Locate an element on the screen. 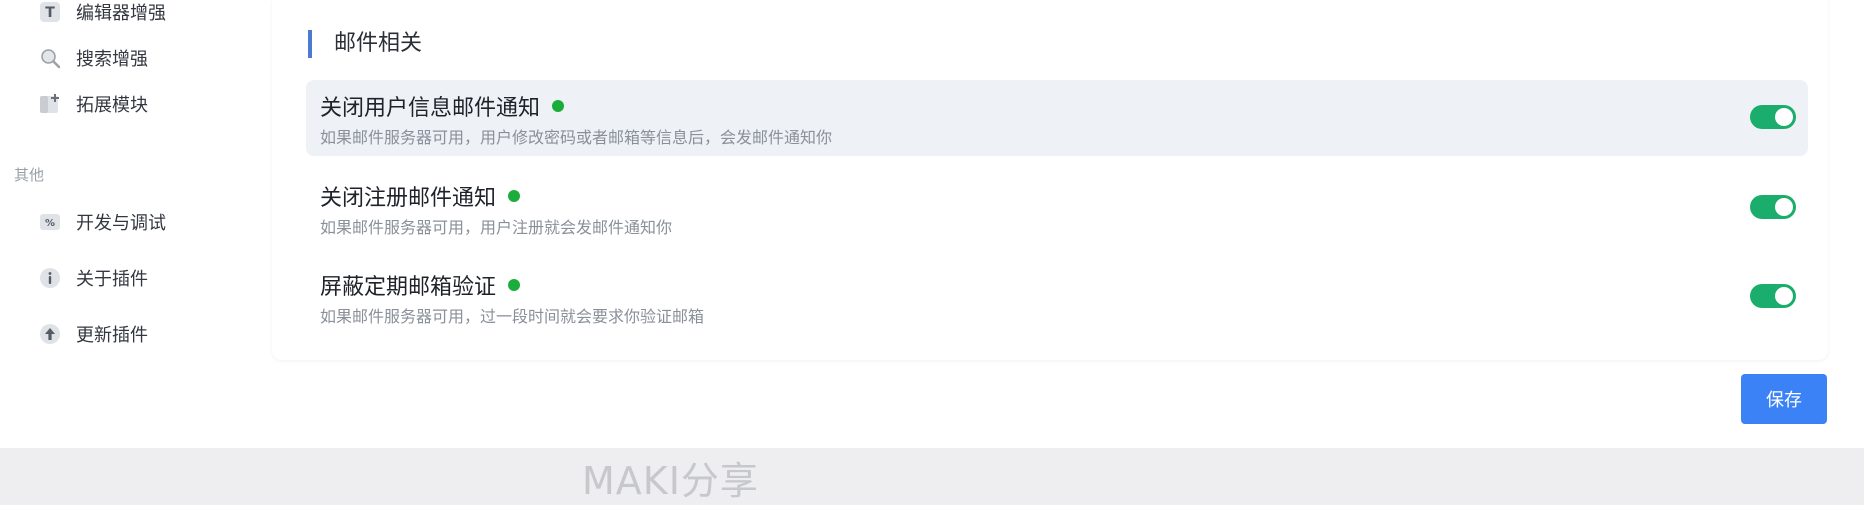  toggle-switch-user-info-email is located at coordinates (1773, 117).